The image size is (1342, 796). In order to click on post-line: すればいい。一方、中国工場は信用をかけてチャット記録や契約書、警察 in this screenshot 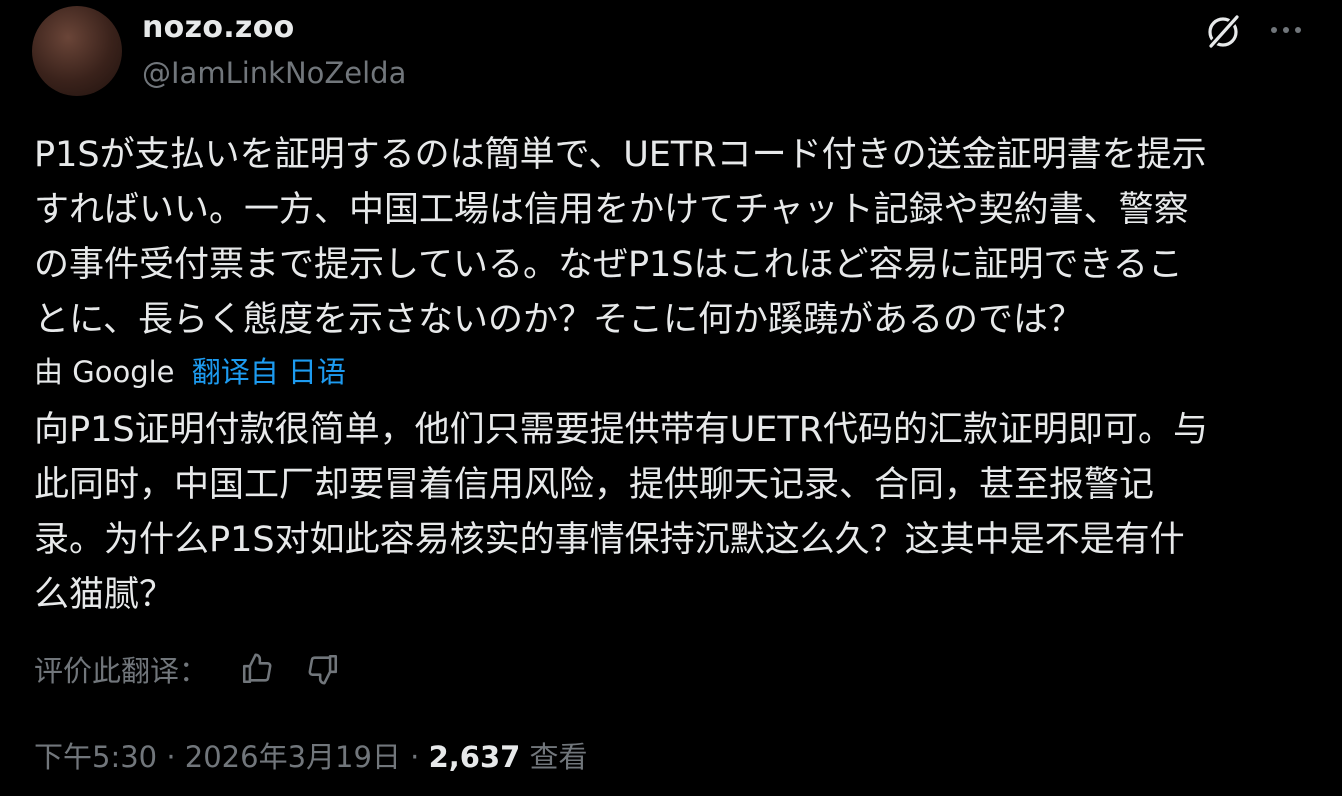, I will do `click(611, 210)`.